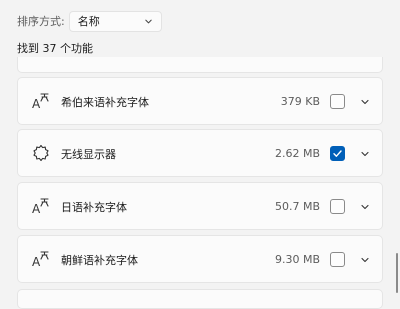 The image size is (400, 309). I want to click on sort-row: 排序方式: 名称, so click(89, 21).